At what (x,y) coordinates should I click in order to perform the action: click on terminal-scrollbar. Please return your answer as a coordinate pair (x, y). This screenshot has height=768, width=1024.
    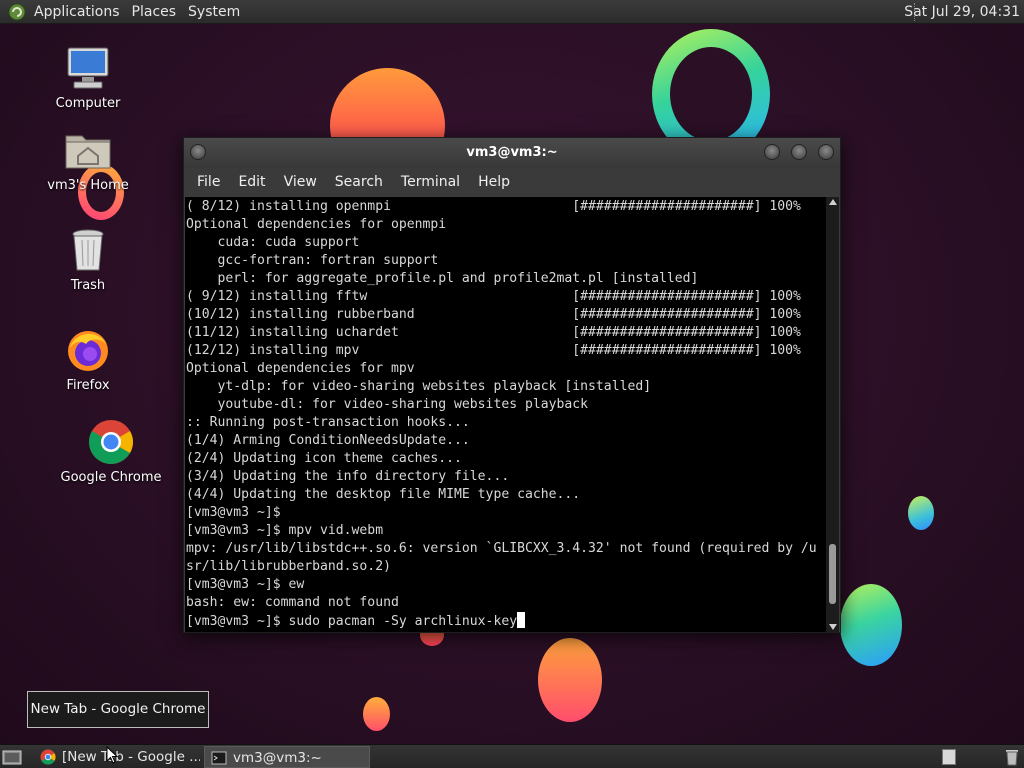
    Looking at the image, I should click on (832, 414).